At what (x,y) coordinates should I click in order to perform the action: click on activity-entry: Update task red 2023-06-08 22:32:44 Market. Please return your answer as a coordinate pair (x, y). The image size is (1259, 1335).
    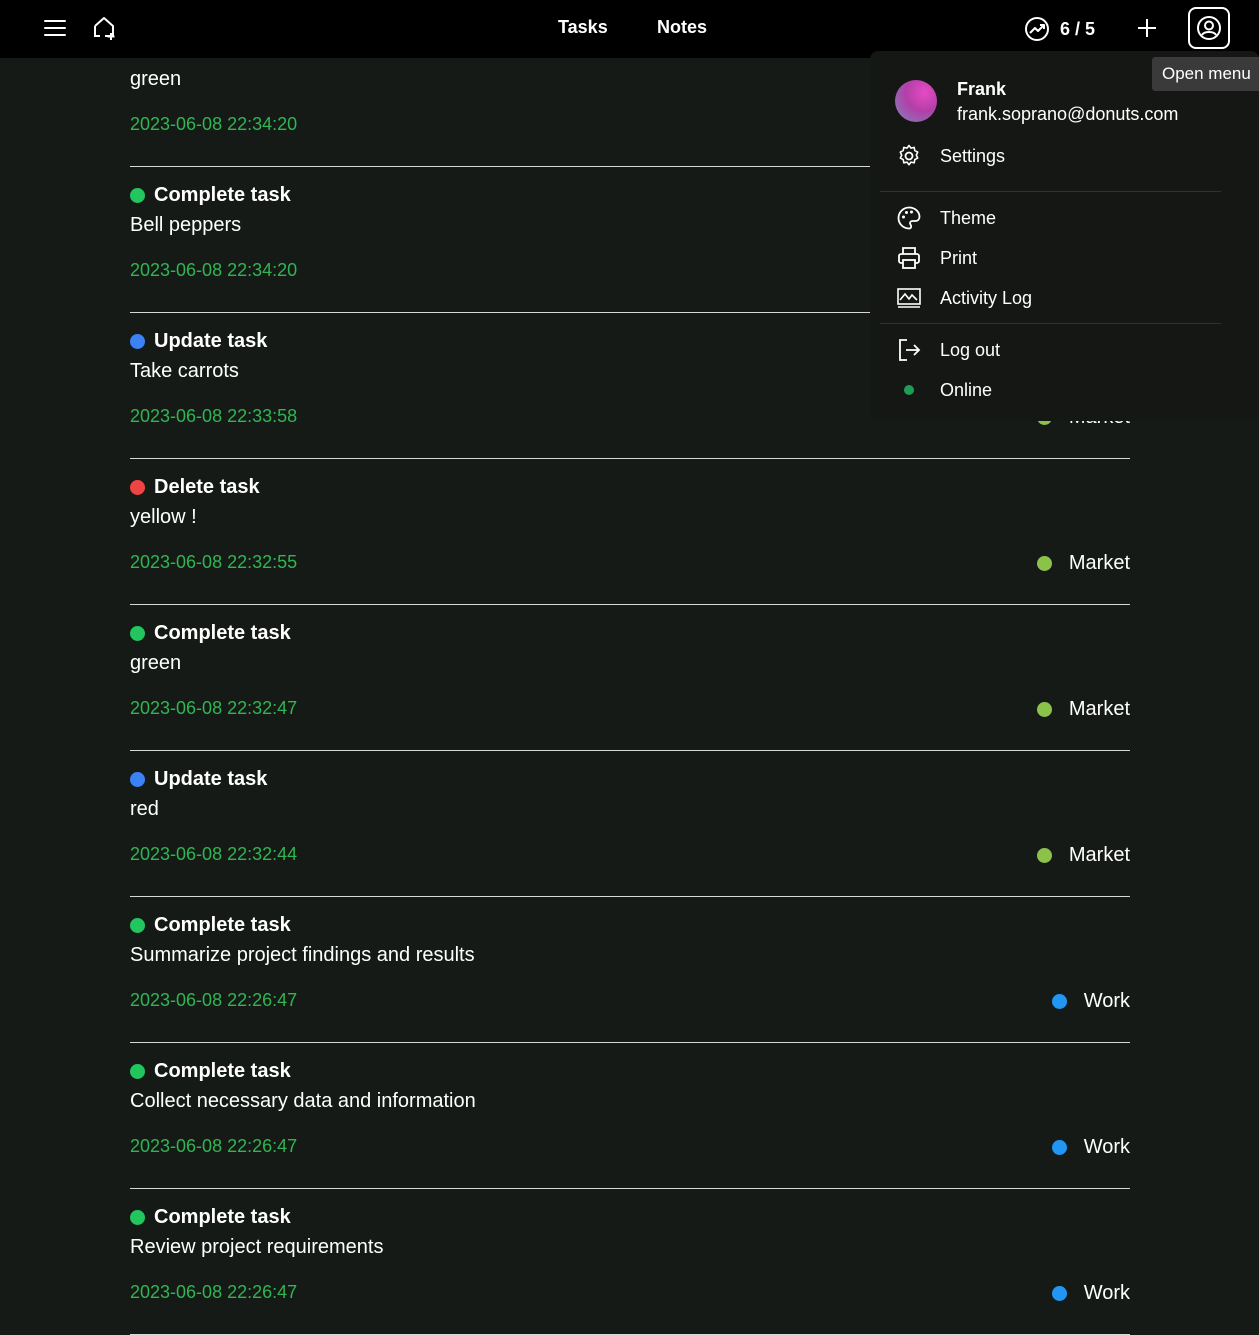
    Looking at the image, I should click on (630, 823).